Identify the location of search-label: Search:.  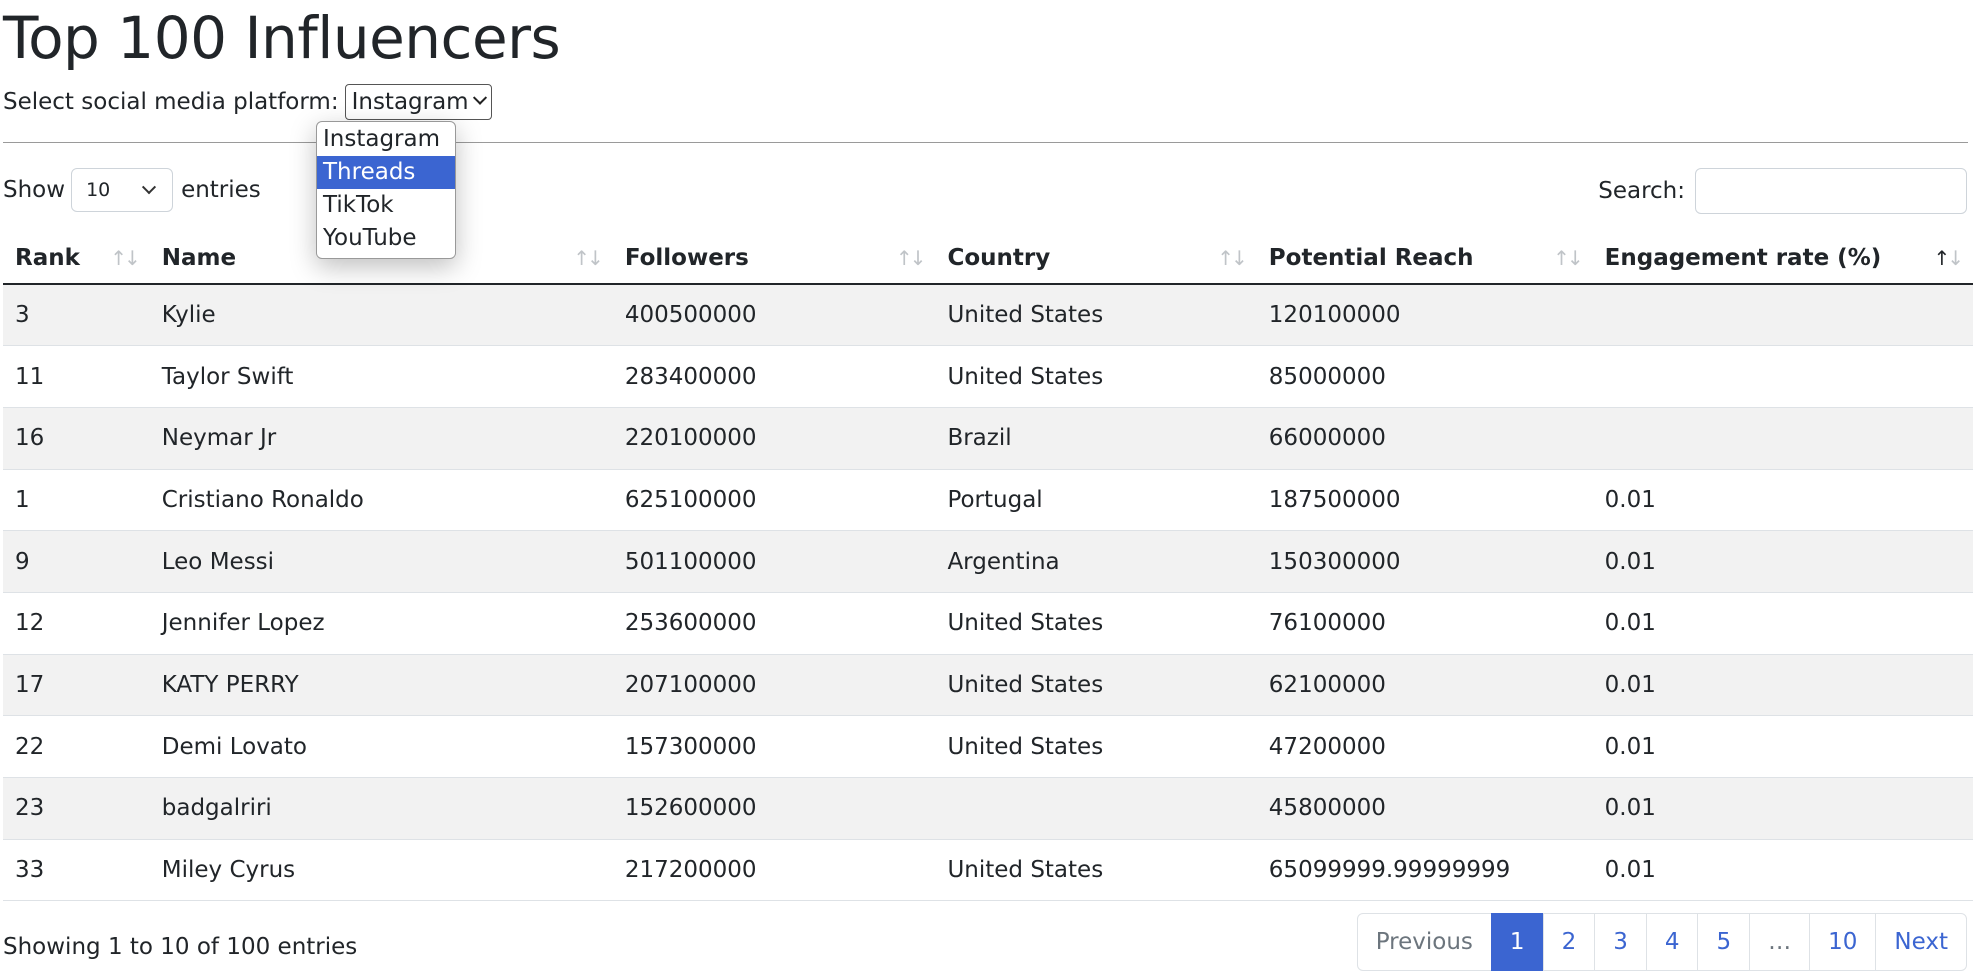
(1641, 191).